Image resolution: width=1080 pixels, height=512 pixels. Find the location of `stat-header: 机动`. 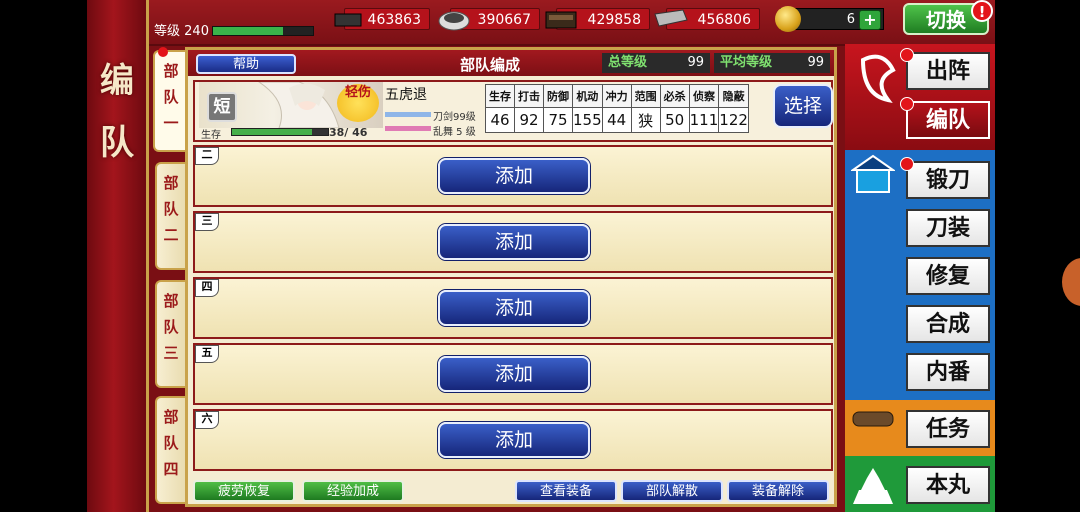

stat-header: 机动 is located at coordinates (587, 96).